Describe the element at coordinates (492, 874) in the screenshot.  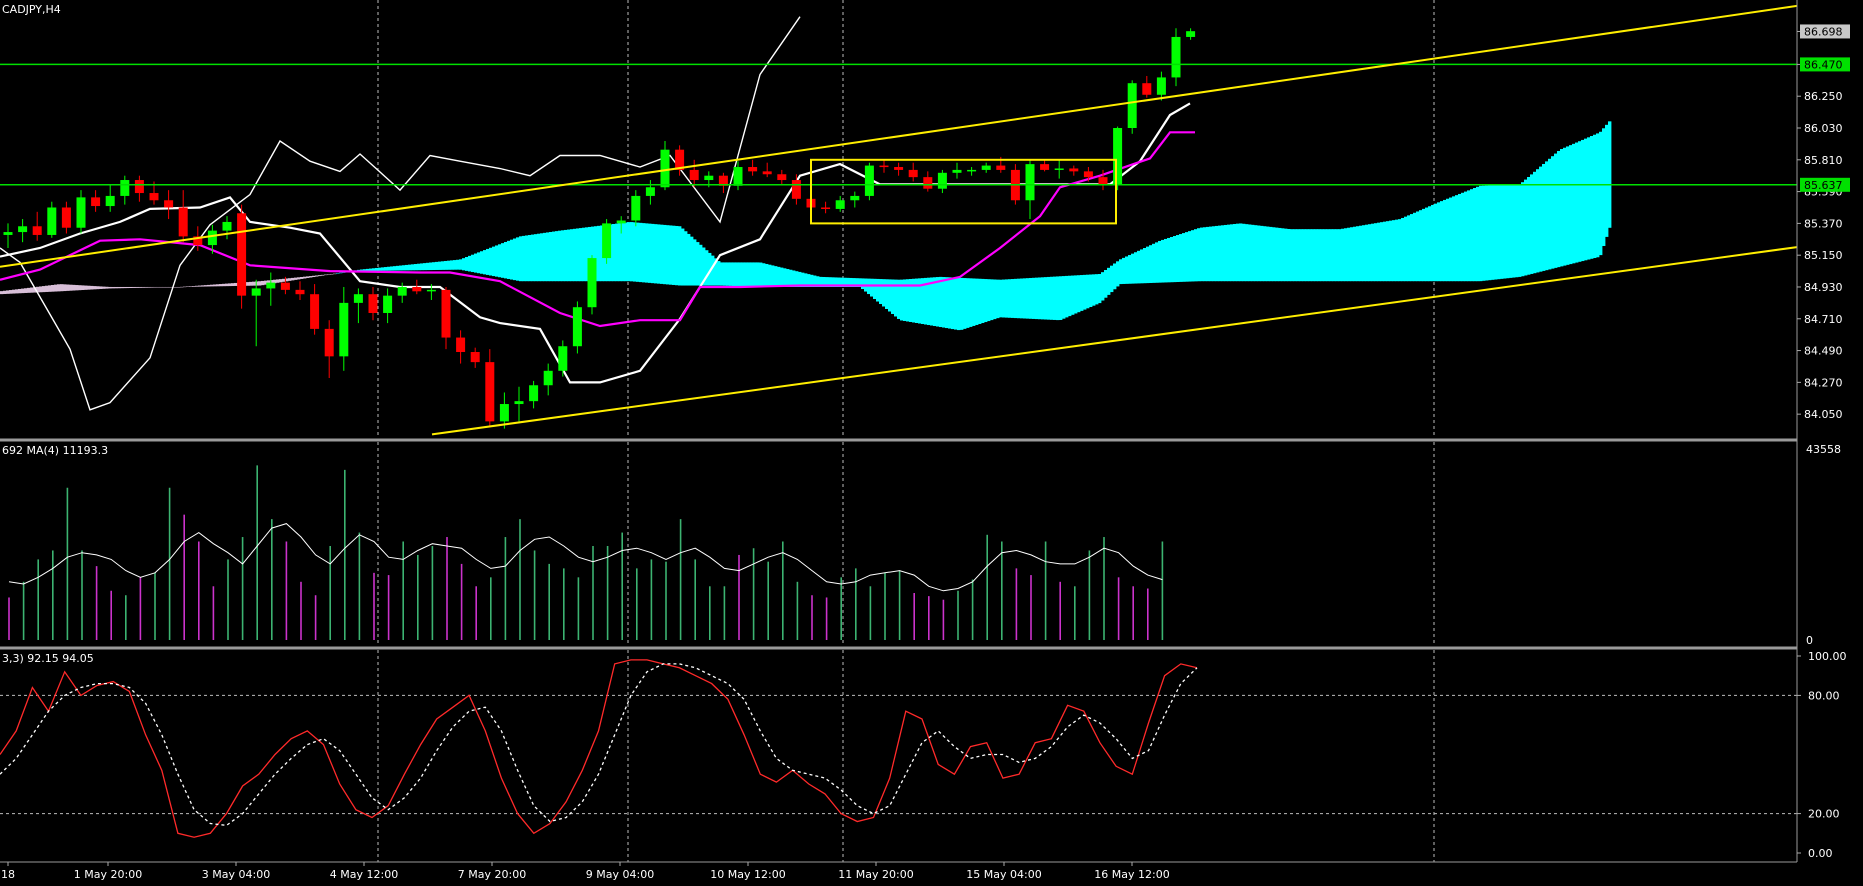
I see `time-tick-label: 7 May 20:00` at that location.